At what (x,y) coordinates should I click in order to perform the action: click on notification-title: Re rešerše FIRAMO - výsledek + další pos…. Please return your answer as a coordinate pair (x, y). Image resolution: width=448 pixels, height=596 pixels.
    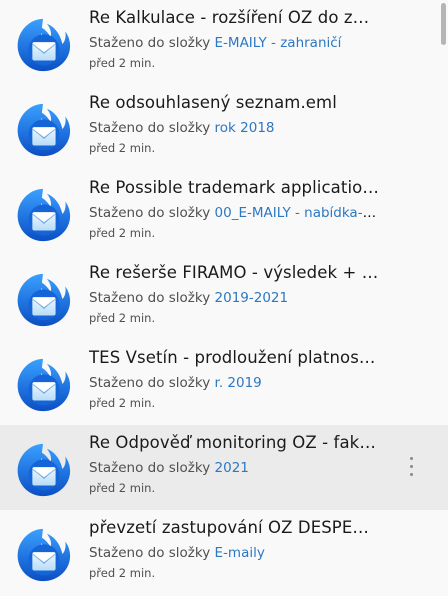
    Looking at the image, I should click on (234, 272).